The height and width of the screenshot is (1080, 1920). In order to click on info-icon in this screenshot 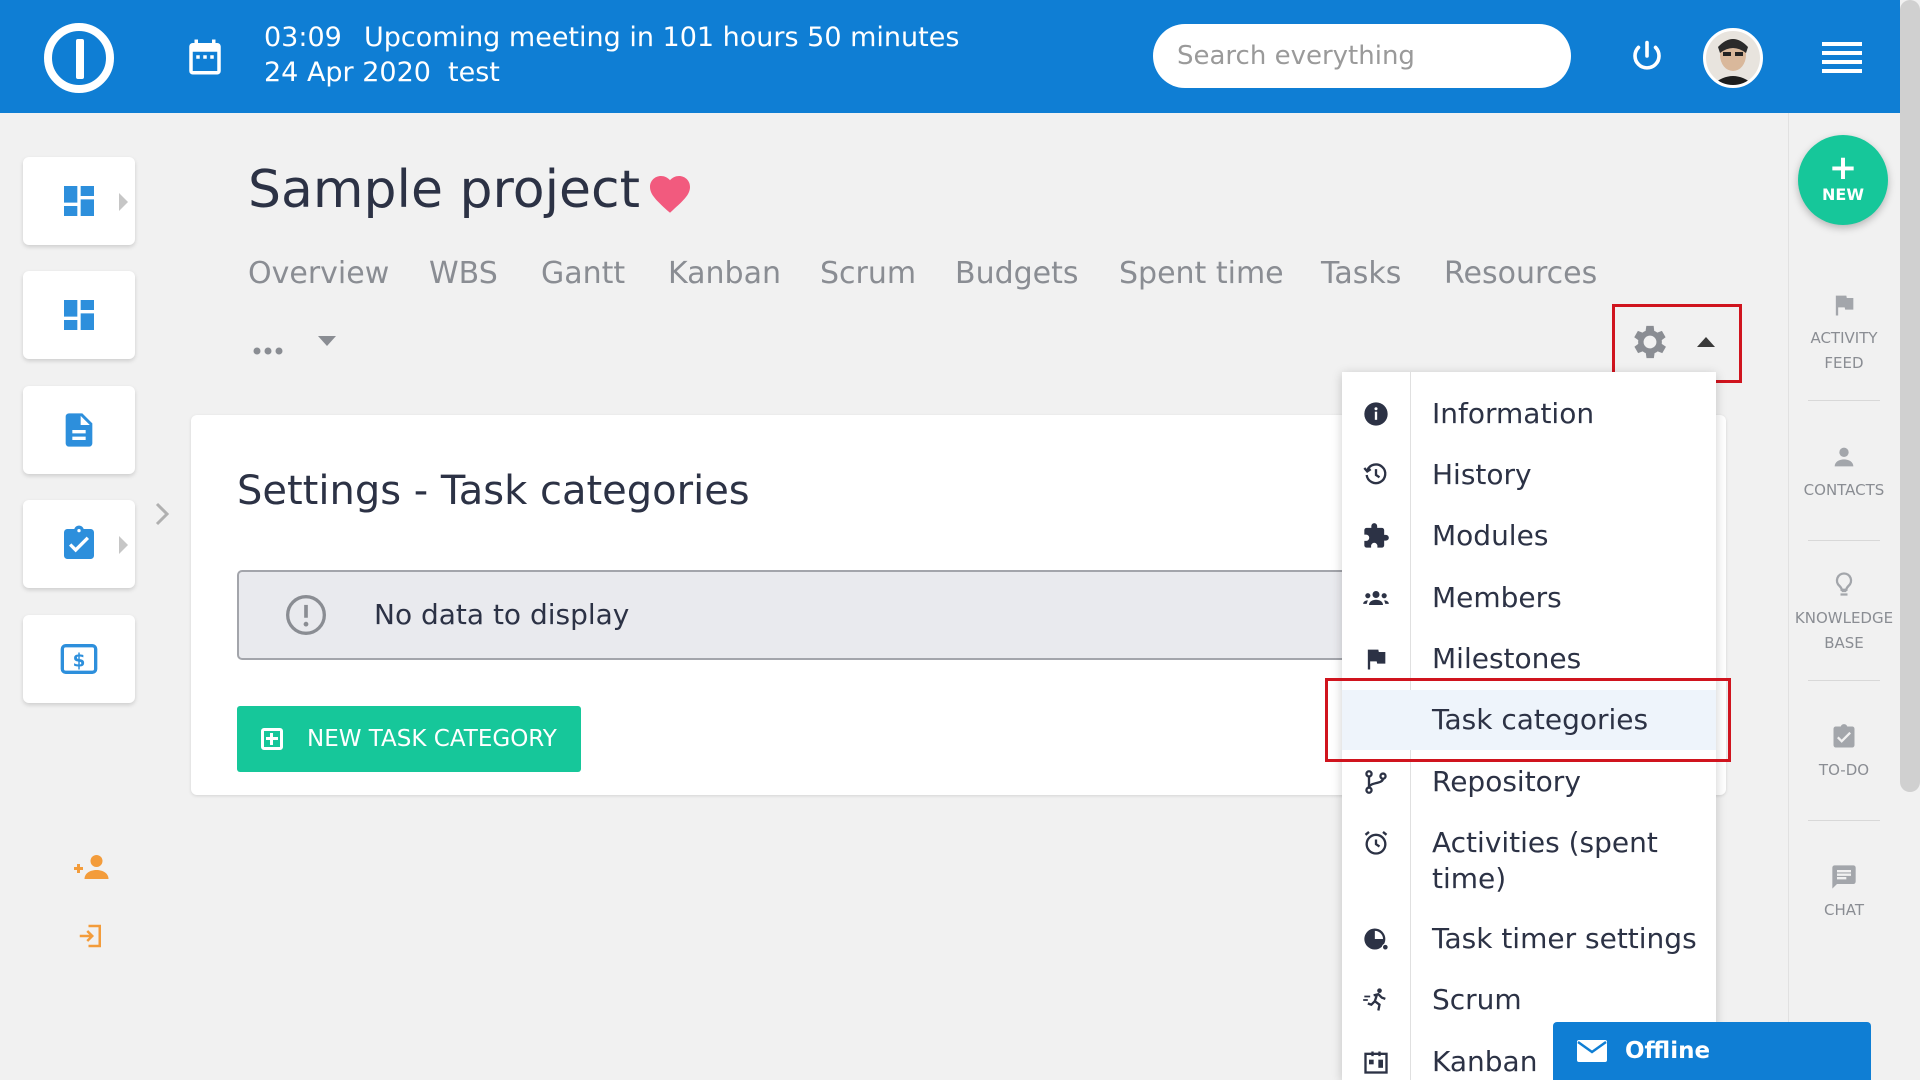, I will do `click(1376, 414)`.